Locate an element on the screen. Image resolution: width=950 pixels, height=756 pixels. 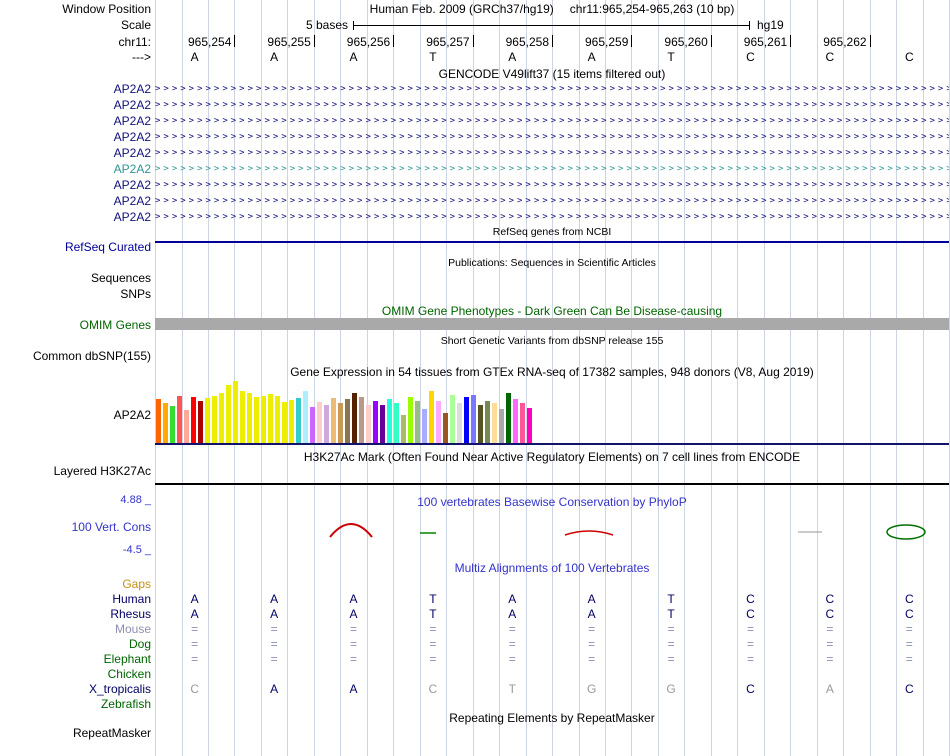
omim-track-bar is located at coordinates (552, 324).